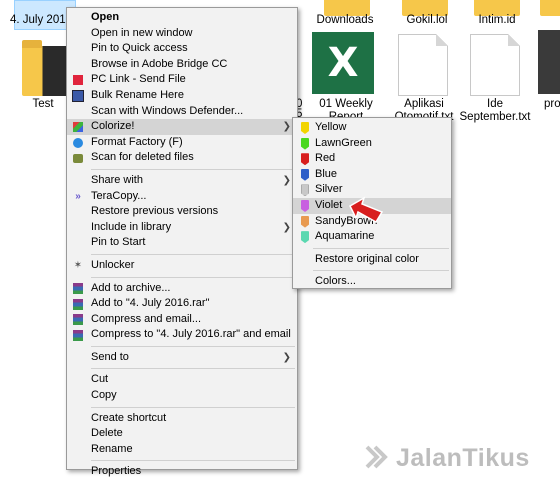  I want to click on menu-properties: Properties, so click(182, 472).